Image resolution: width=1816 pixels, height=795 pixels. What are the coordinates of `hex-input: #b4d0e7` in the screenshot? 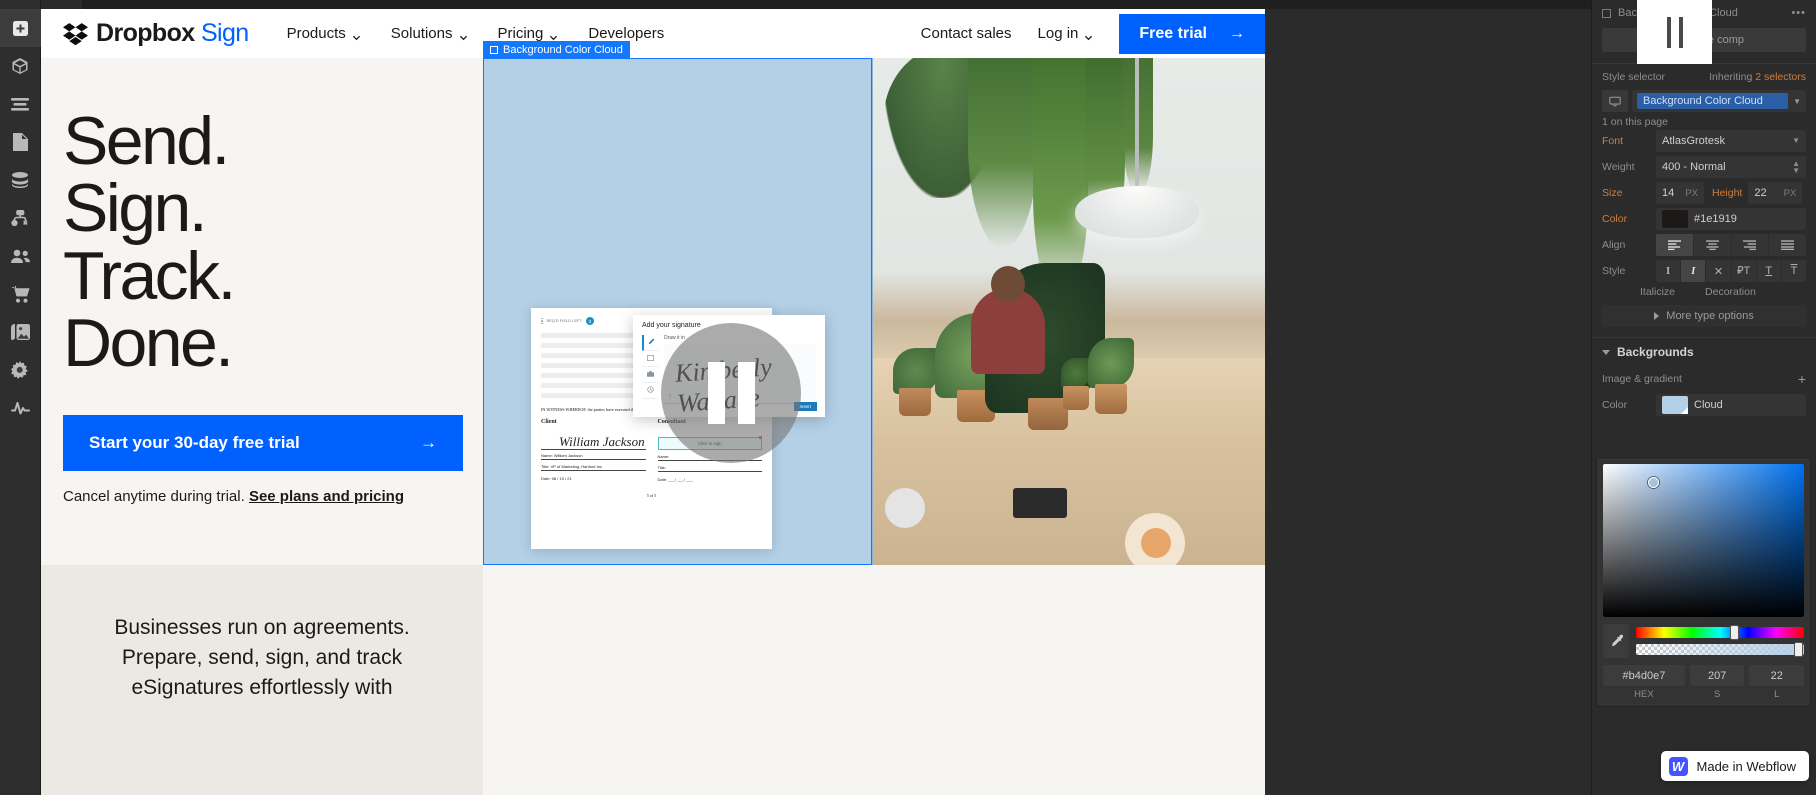 It's located at (1644, 675).